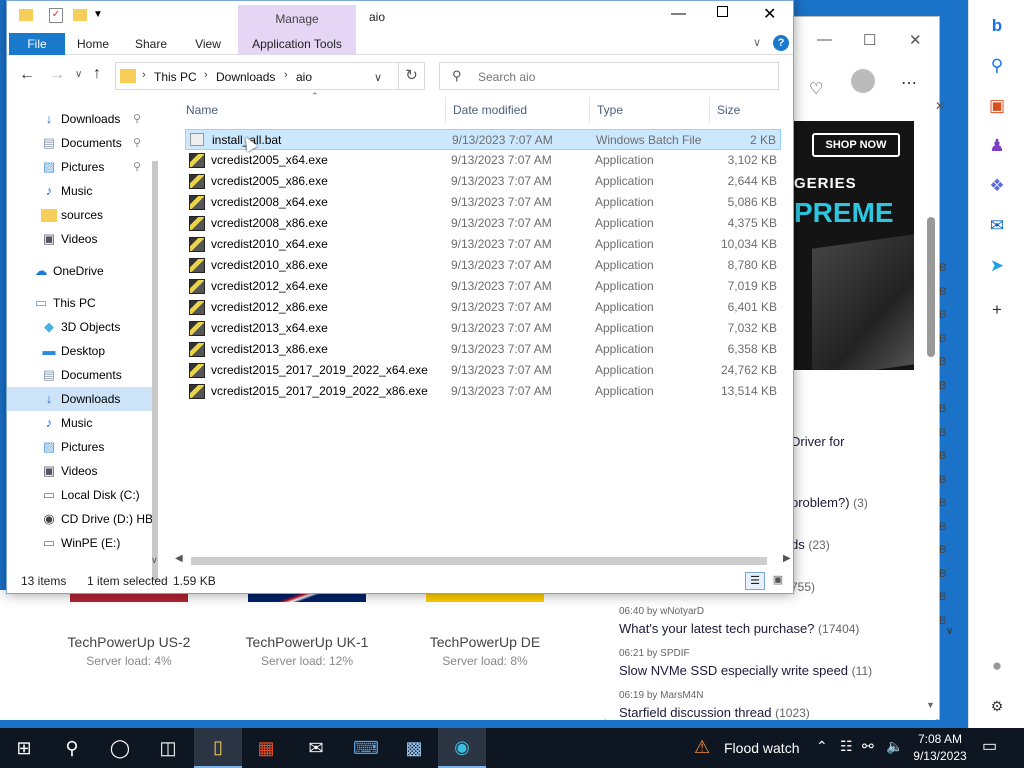  Describe the element at coordinates (82, 519) in the screenshot. I see `nav-item-cd-drive-d-hb: ◉ CD Drive (D:) HB` at that location.